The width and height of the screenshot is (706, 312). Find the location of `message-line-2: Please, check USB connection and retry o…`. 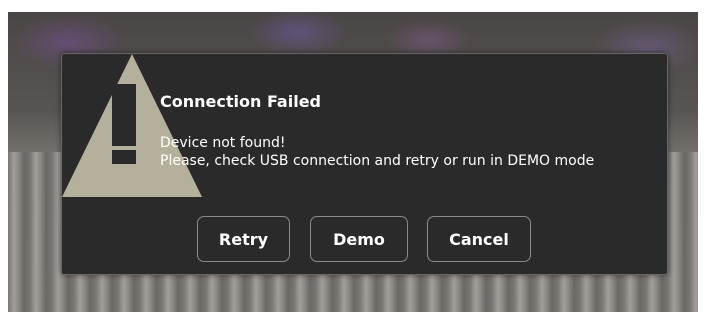

message-line-2: Please, check USB connection and retry o… is located at coordinates (377, 161).